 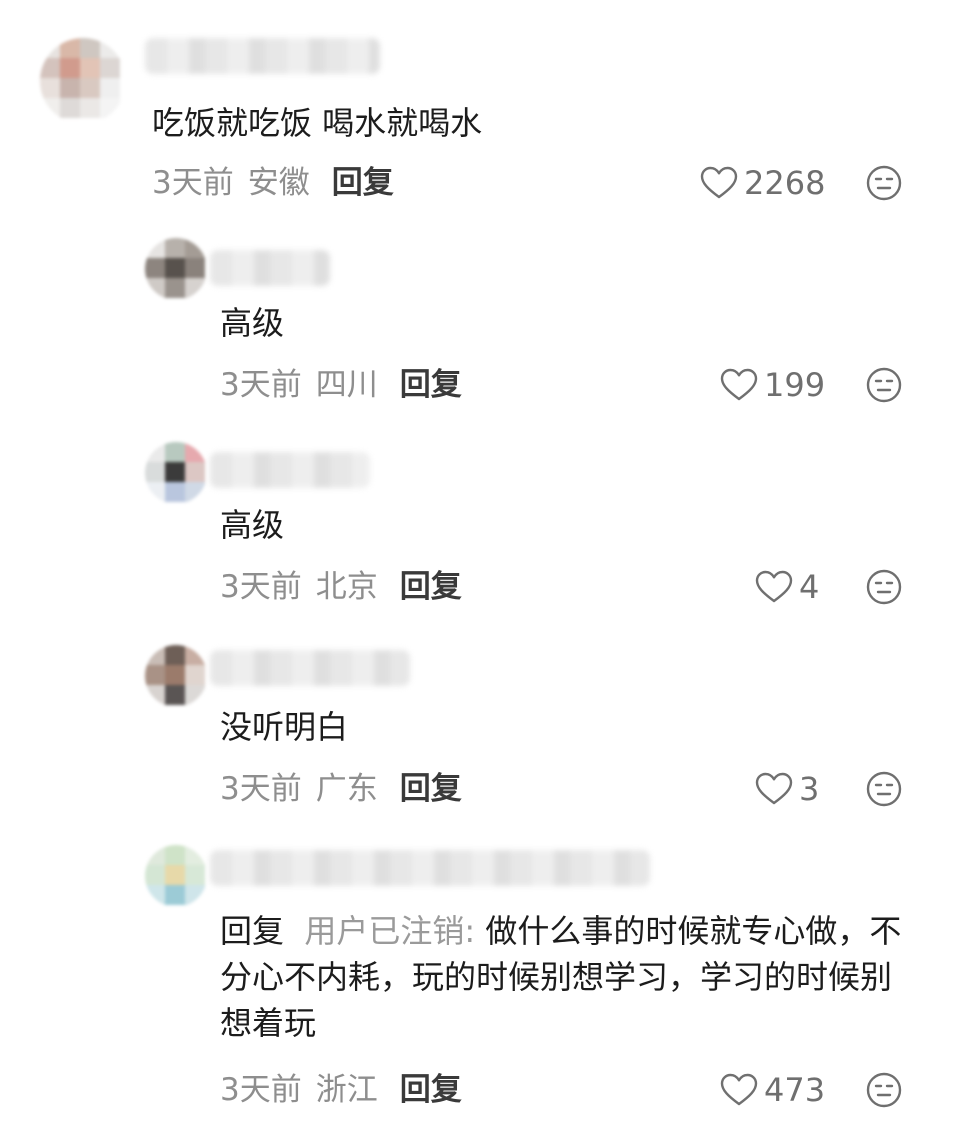 I want to click on comment-meta: 3天前 广东 回复, so click(x=341, y=789).